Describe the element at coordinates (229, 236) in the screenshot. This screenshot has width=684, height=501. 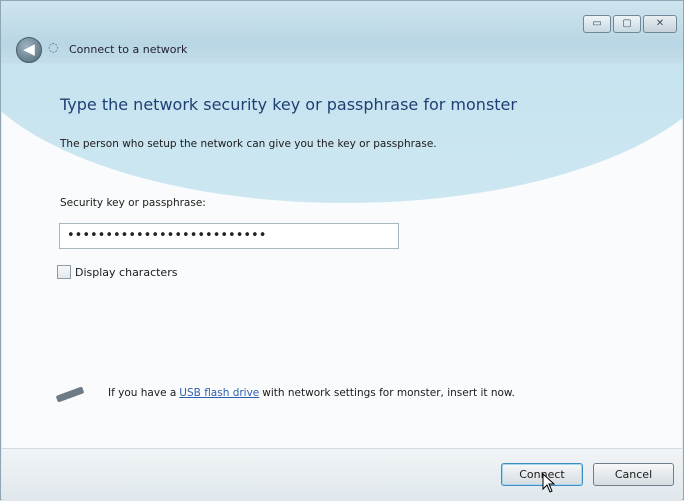
I see `security-key-input: ••••••••••••••••••••••••••` at that location.